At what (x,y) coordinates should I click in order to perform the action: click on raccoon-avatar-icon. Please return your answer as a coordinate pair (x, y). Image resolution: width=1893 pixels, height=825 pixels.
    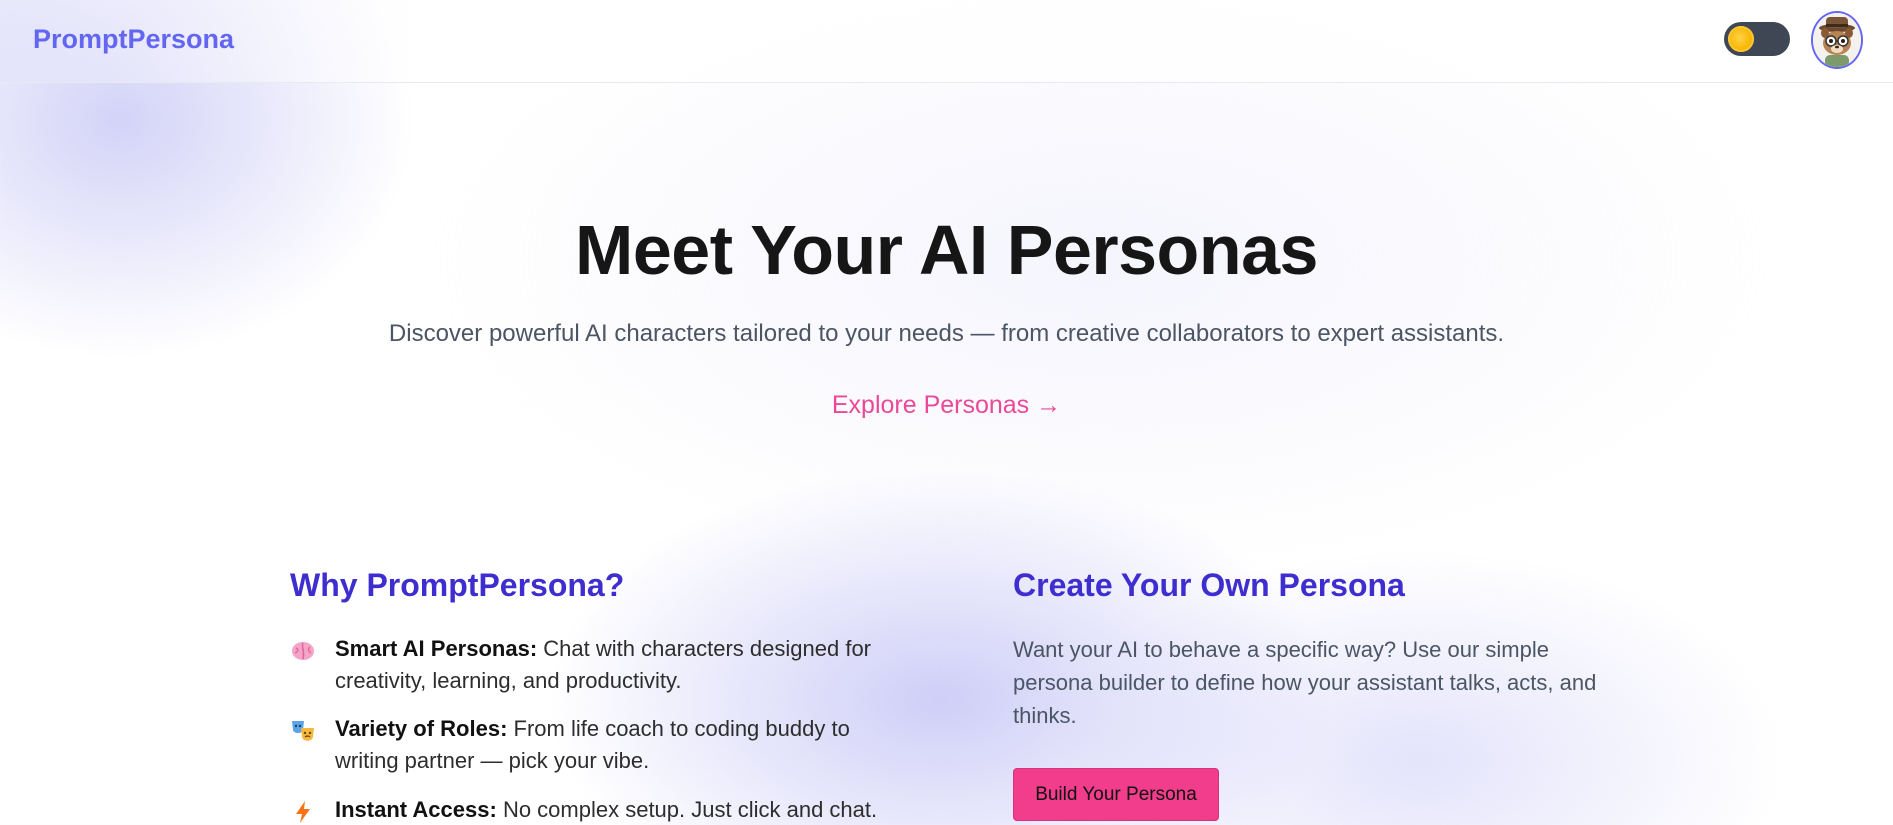
    Looking at the image, I should click on (1837, 40).